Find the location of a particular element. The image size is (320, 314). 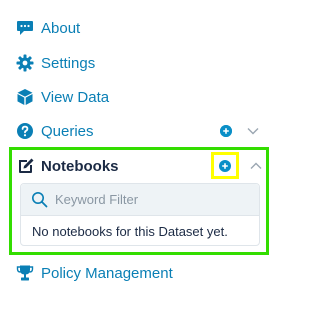

nav-item-view-data: View Data is located at coordinates (143, 97).